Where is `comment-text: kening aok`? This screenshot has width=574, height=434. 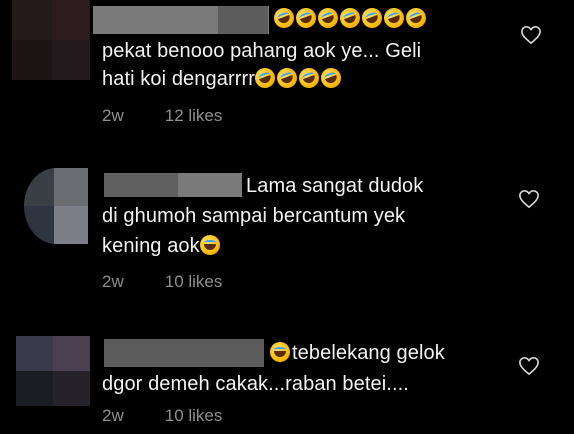
comment-text: kening aok is located at coordinates (151, 246).